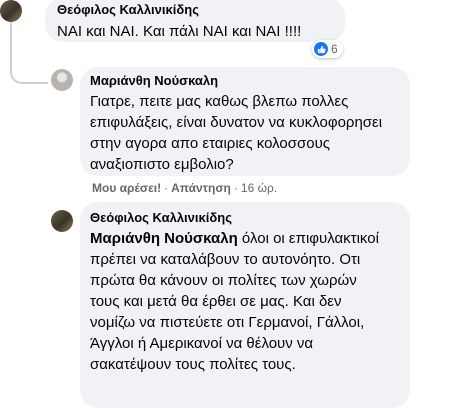 Image resolution: width=453 pixels, height=408 pixels. What do you see at coordinates (29, 68) in the screenshot?
I see `thread-connector` at bounding box center [29, 68].